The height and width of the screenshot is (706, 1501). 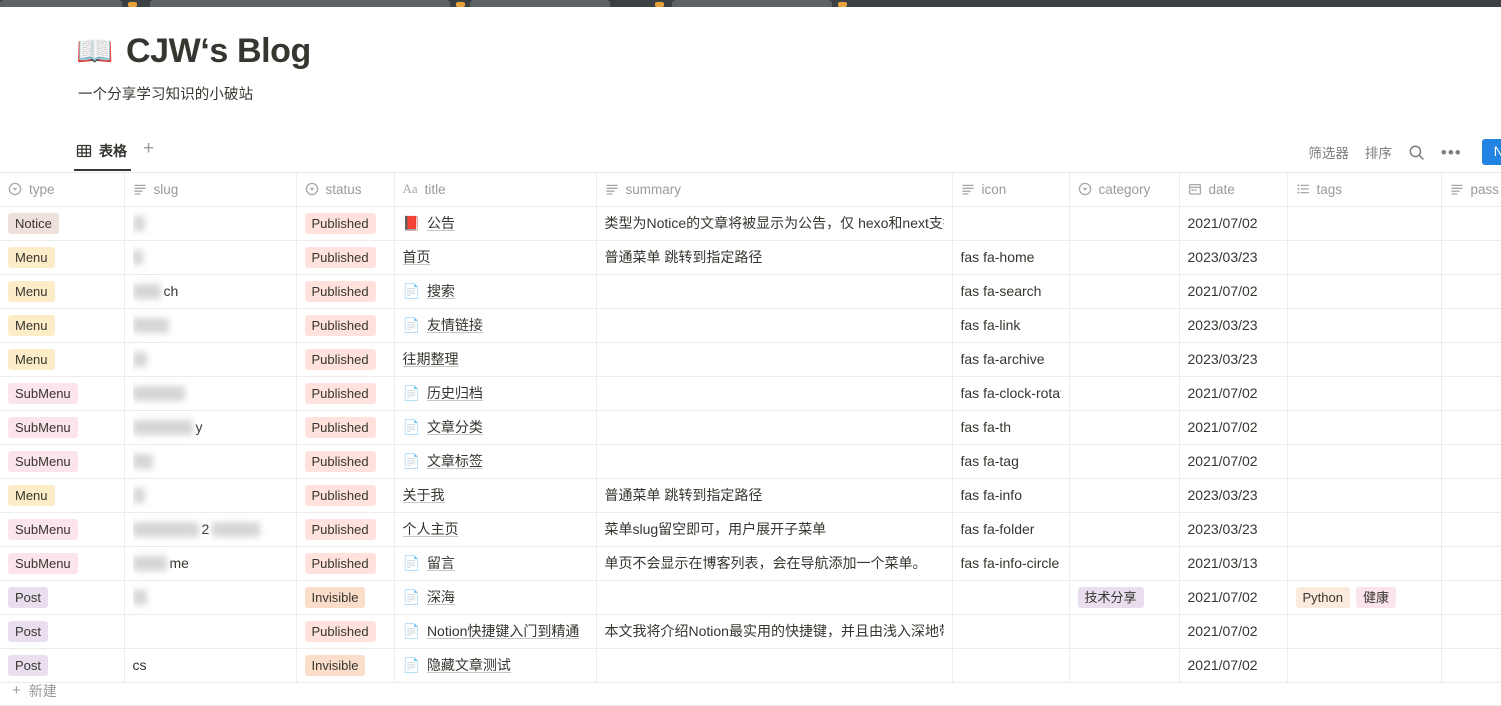 I want to click on cell-icon: fas fa-link, so click(x=1011, y=325).